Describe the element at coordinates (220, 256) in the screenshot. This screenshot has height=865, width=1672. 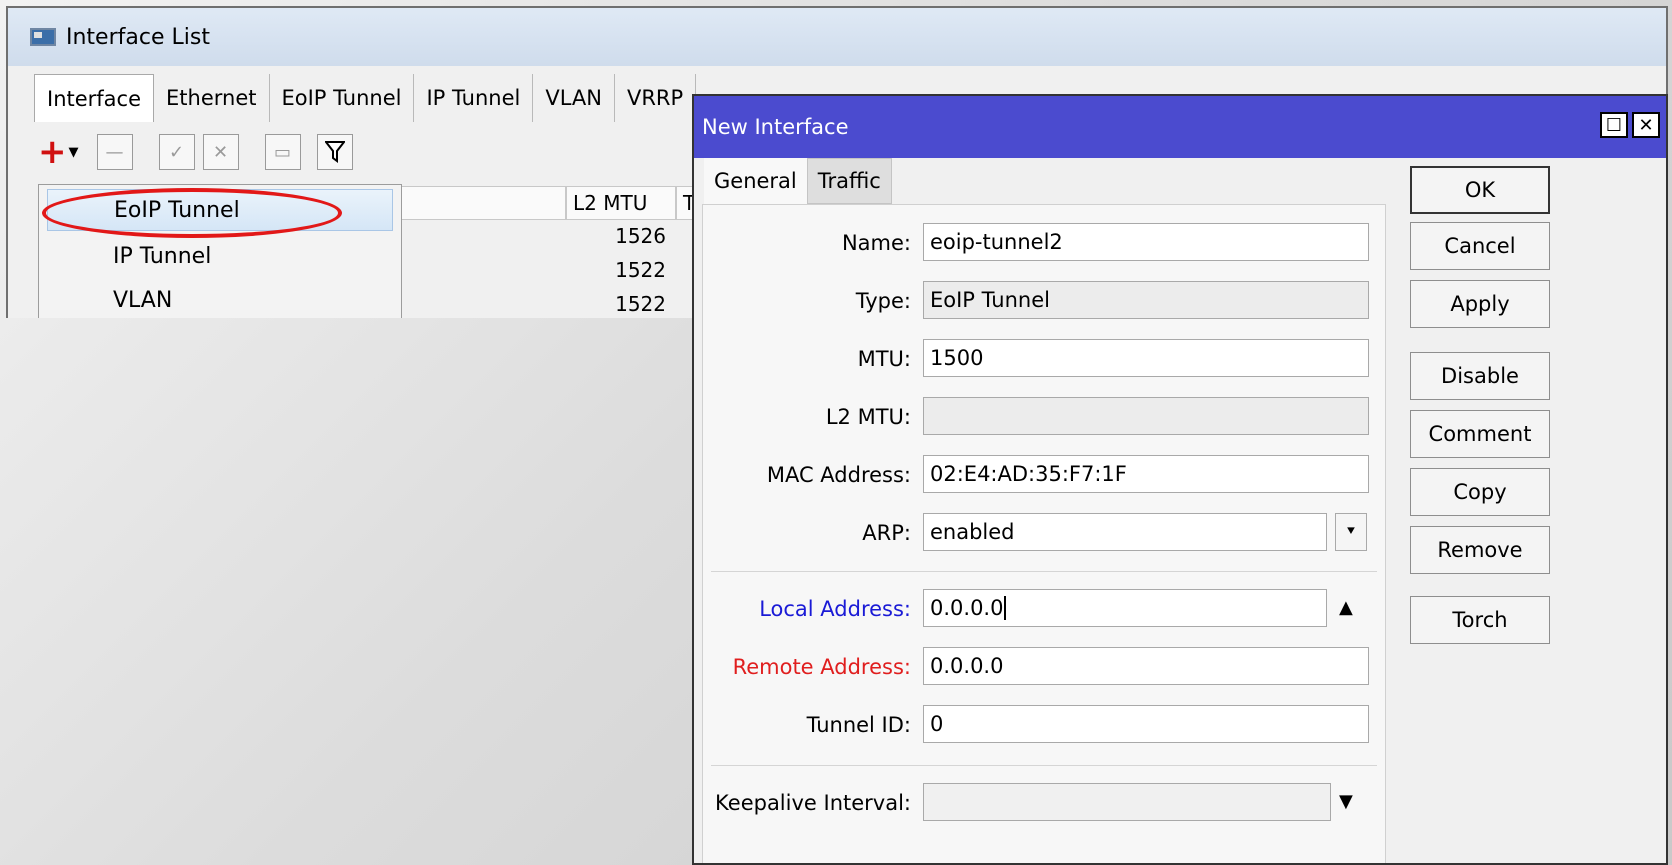
I see `menu-item-ip-tunnel: IP Tunnel` at that location.